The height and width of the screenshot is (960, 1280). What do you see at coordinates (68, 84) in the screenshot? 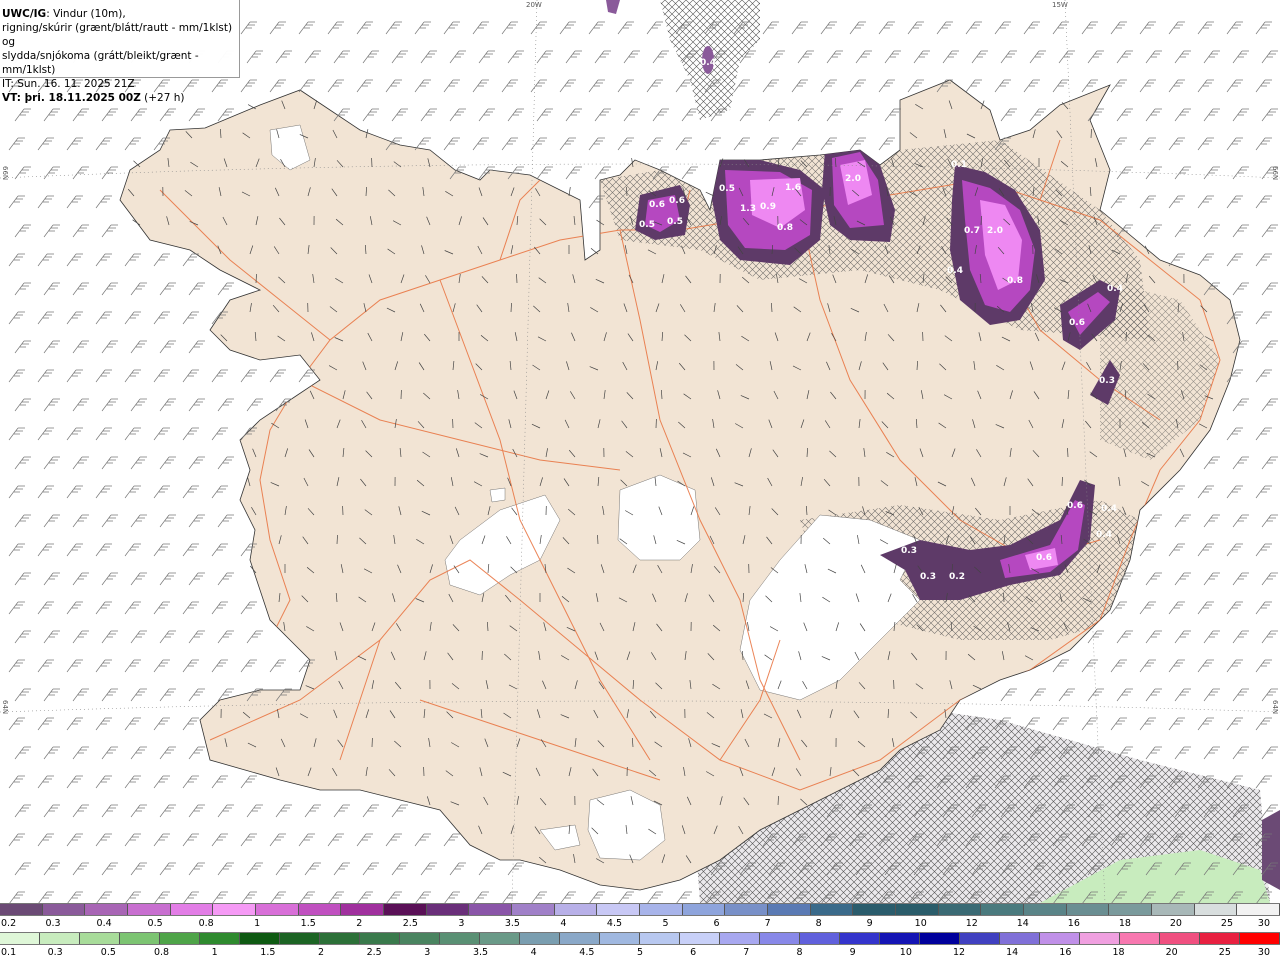
I see `init-time: IT: Sun. 16. 11. 2025 21Z` at bounding box center [68, 84].